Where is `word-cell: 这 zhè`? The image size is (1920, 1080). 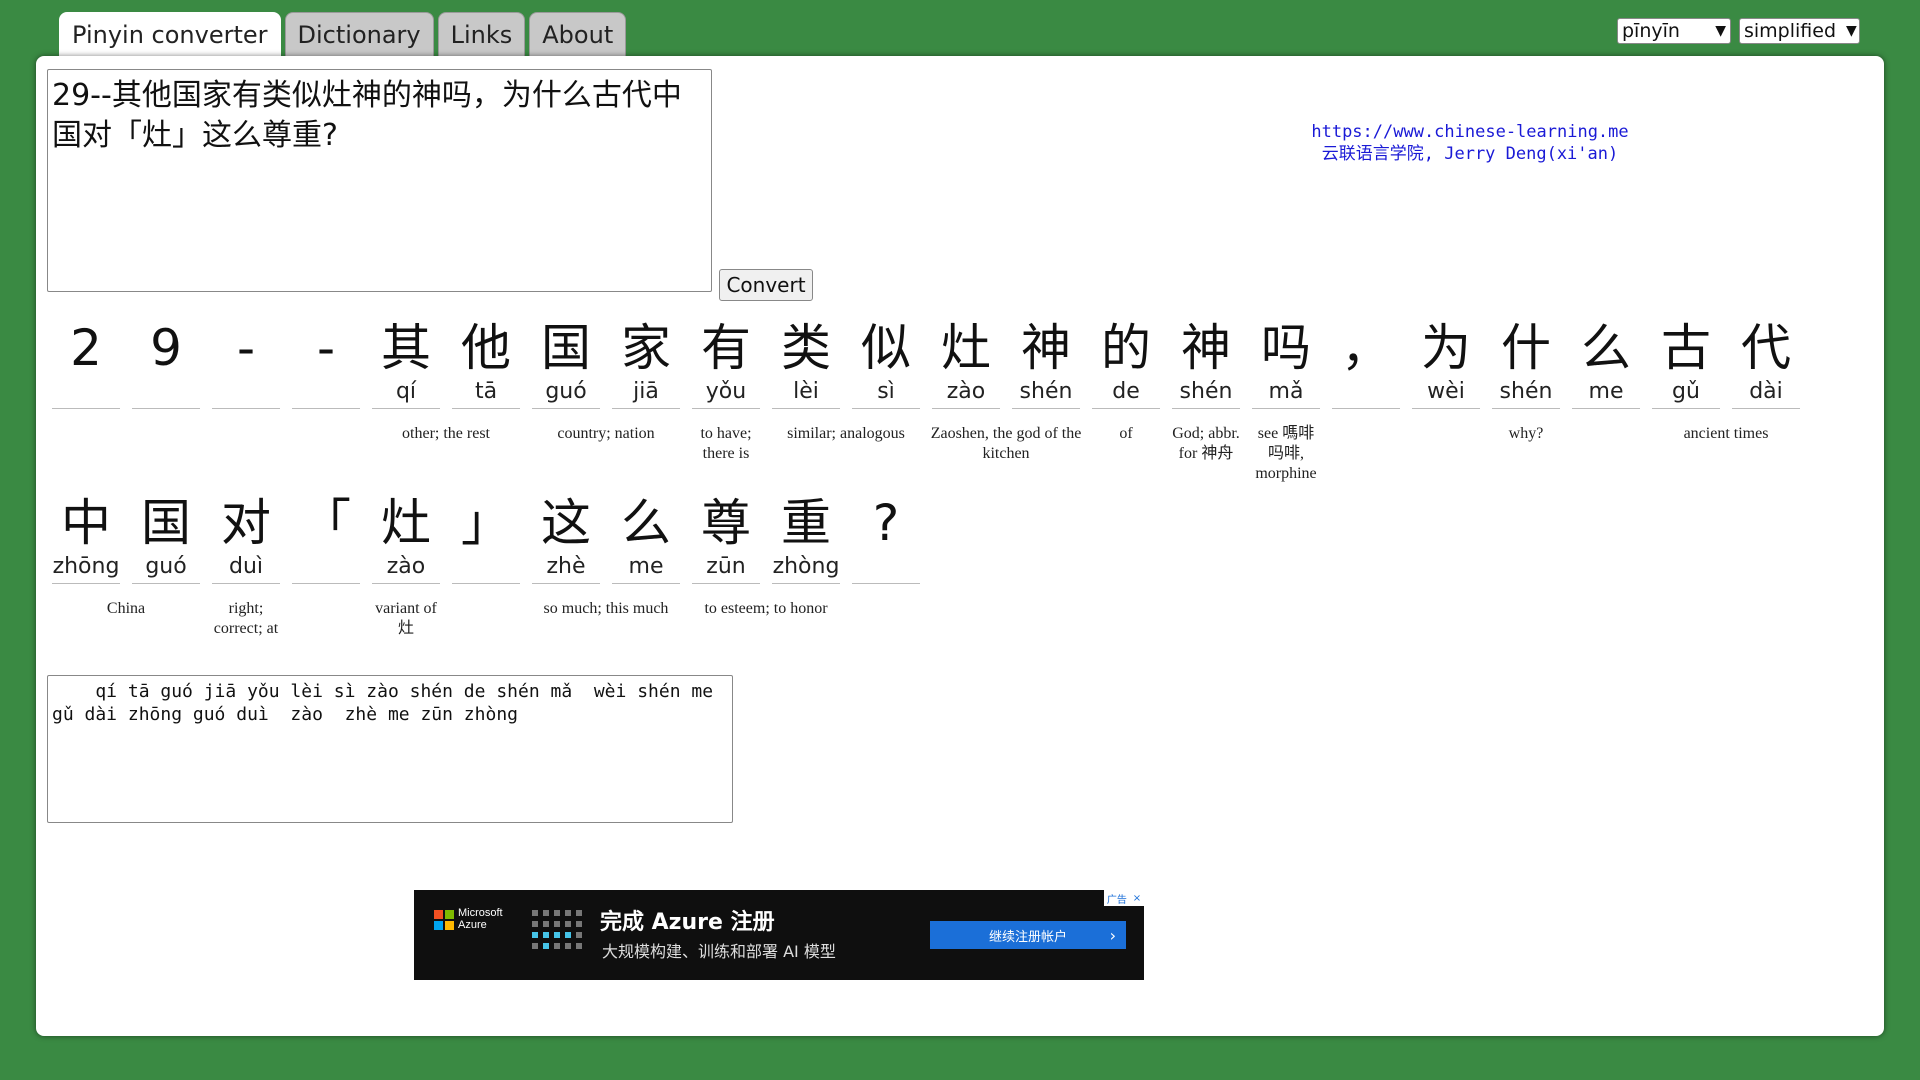
word-cell: 这 zhè is located at coordinates (566, 538).